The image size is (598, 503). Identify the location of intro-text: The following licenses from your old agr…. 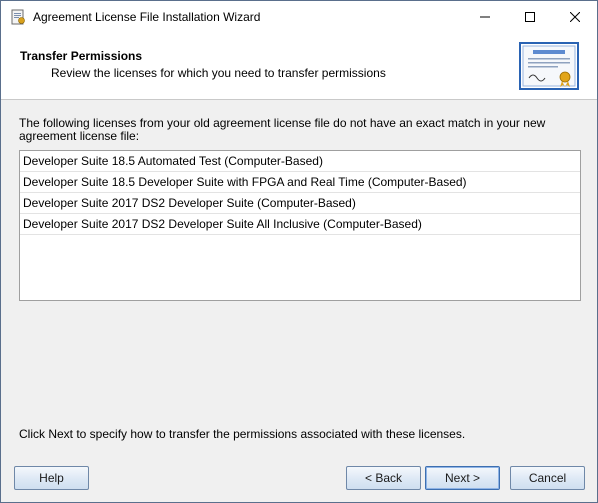
(282, 129).